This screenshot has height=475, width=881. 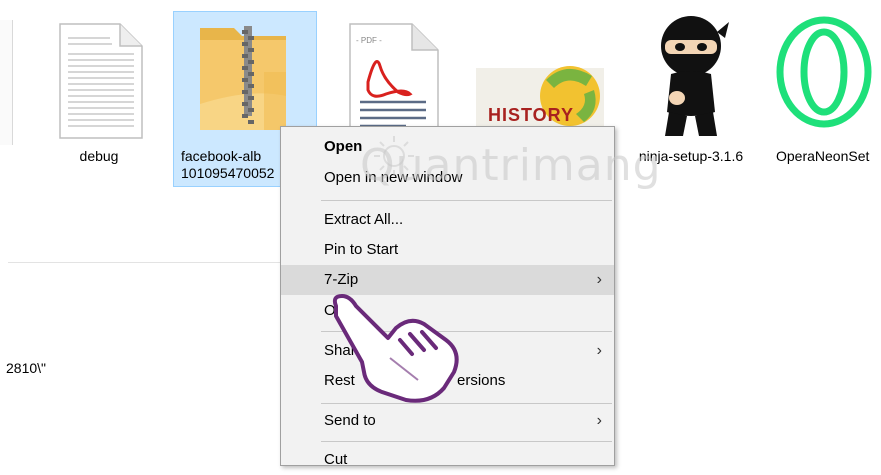 I want to click on file-name-line2: 101095470052, so click(x=228, y=173).